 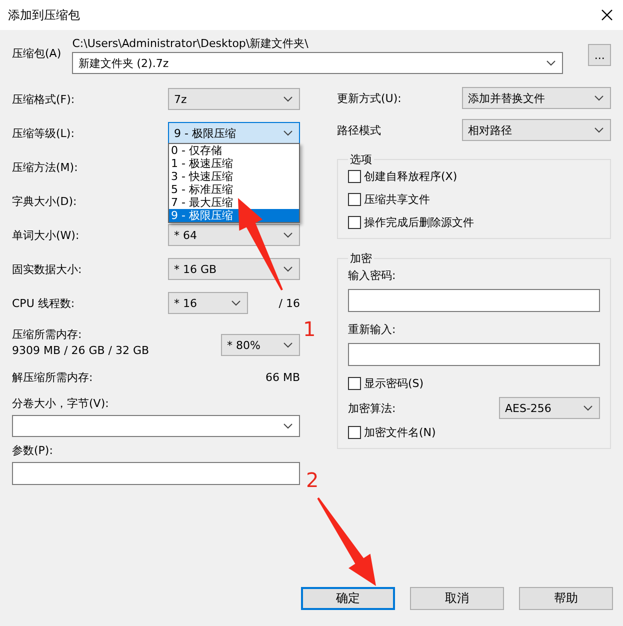 What do you see at coordinates (234, 133) in the screenshot?
I see `dropdown: 9 - 极限压缩` at bounding box center [234, 133].